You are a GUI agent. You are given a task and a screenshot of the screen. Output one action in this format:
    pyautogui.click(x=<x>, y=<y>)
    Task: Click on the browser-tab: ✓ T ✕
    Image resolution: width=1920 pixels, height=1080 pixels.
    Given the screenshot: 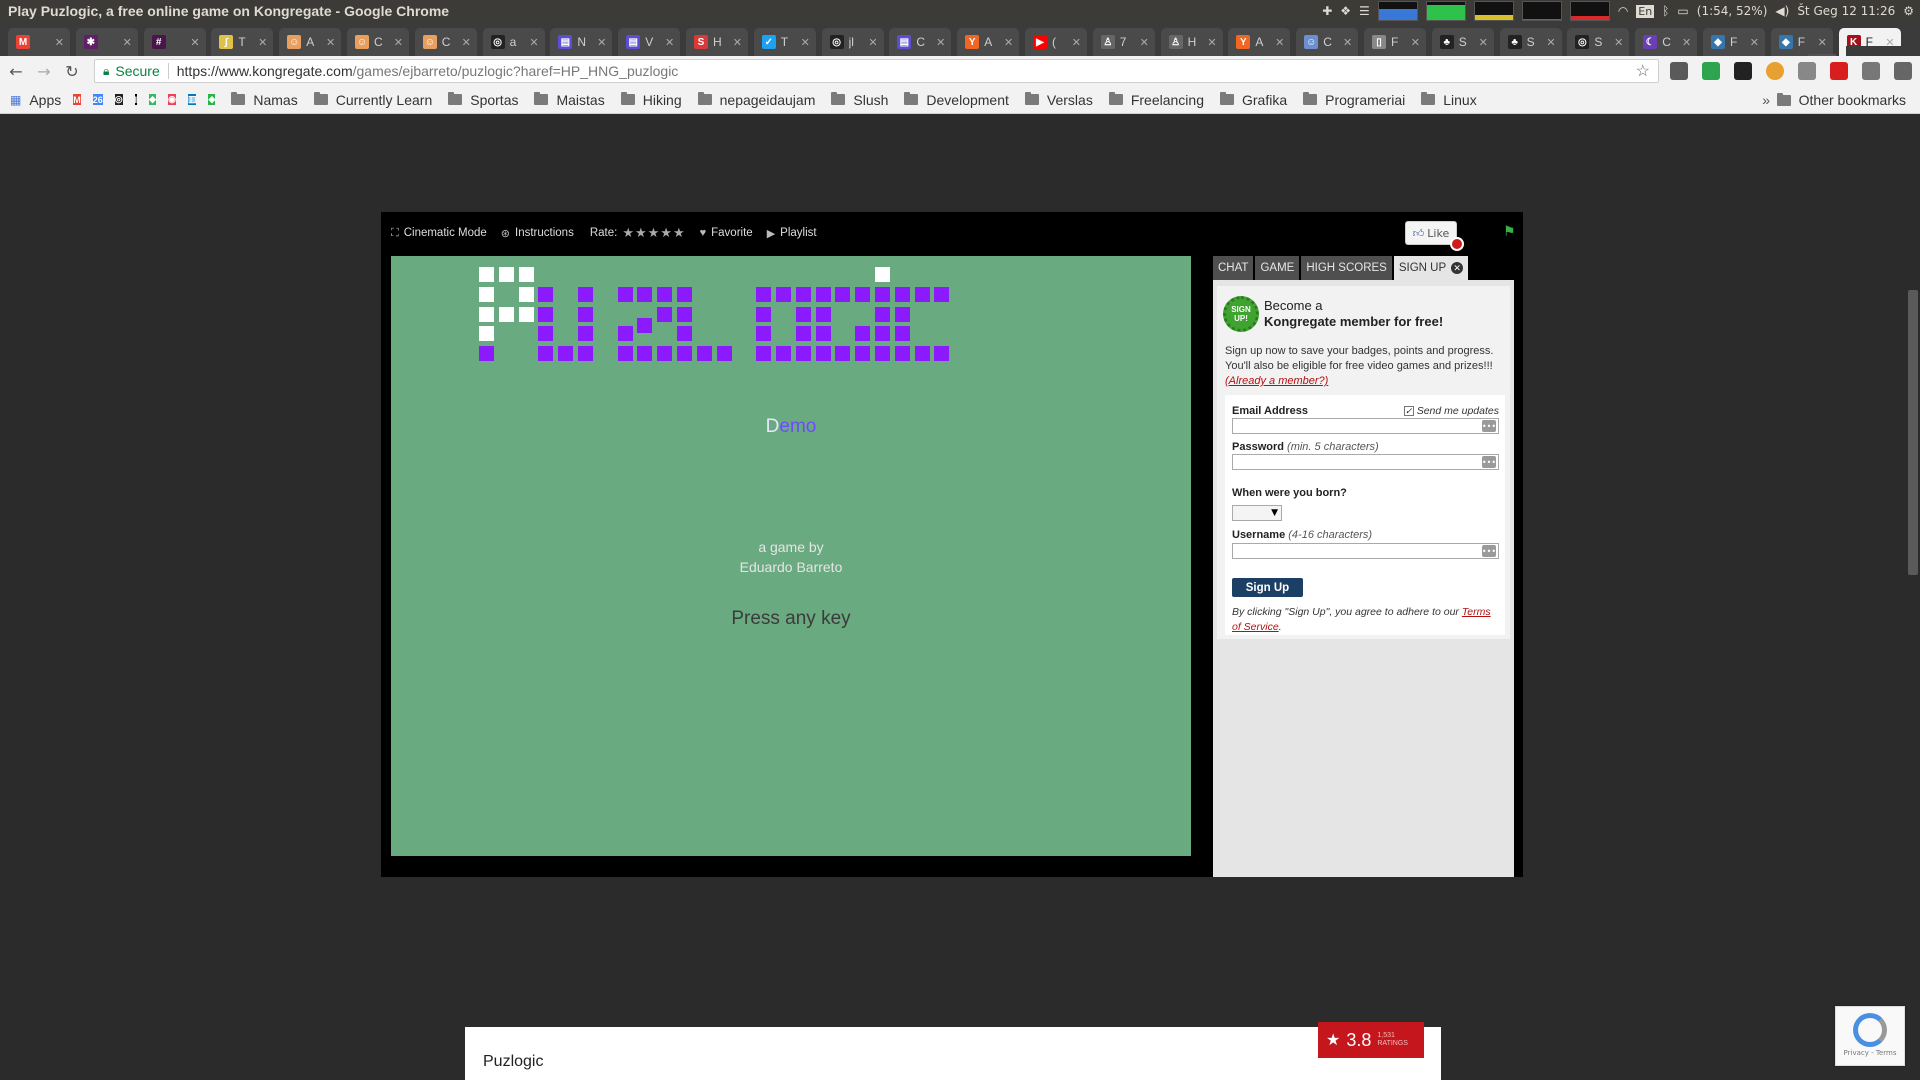 What is the action you would take?
    pyautogui.click(x=784, y=42)
    